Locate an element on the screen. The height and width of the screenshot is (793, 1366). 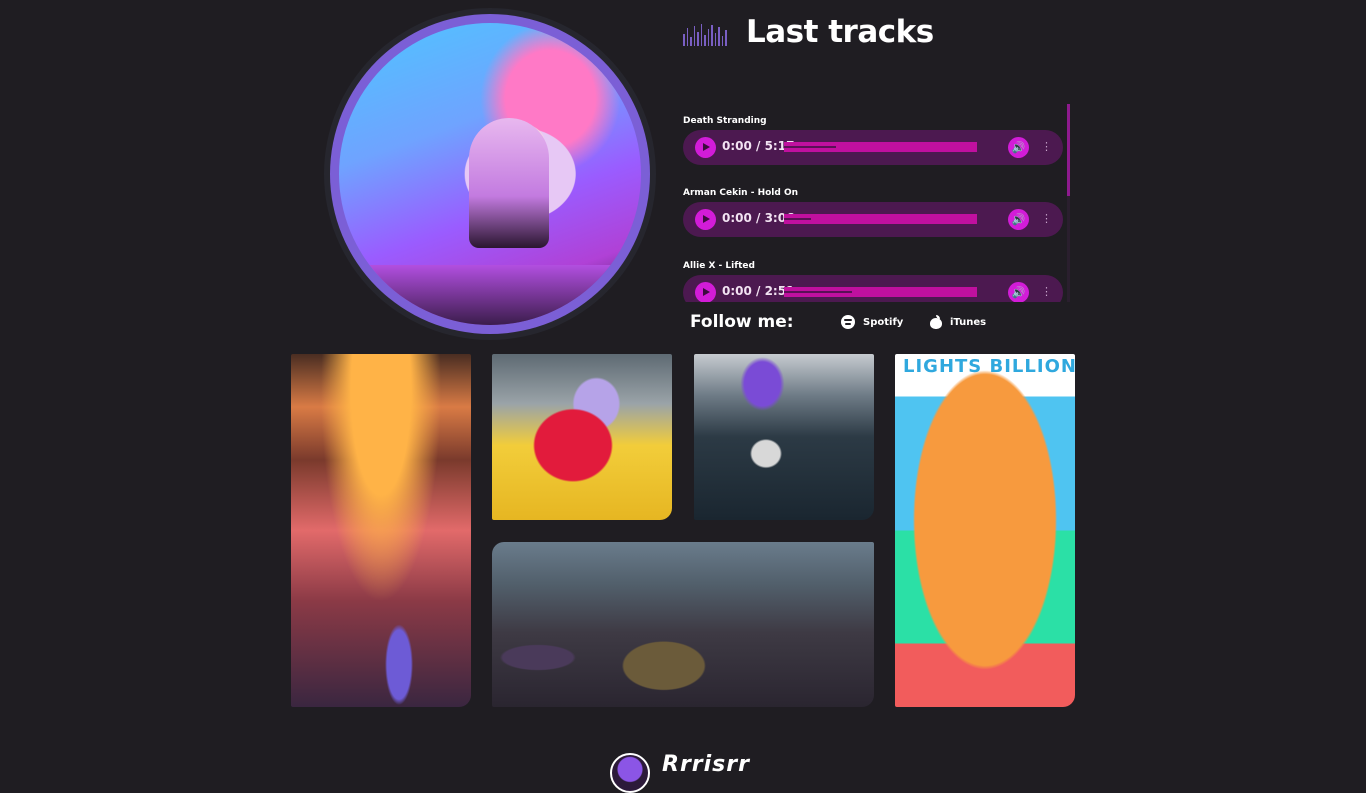
track-name: Death Stranding is located at coordinates (725, 121).